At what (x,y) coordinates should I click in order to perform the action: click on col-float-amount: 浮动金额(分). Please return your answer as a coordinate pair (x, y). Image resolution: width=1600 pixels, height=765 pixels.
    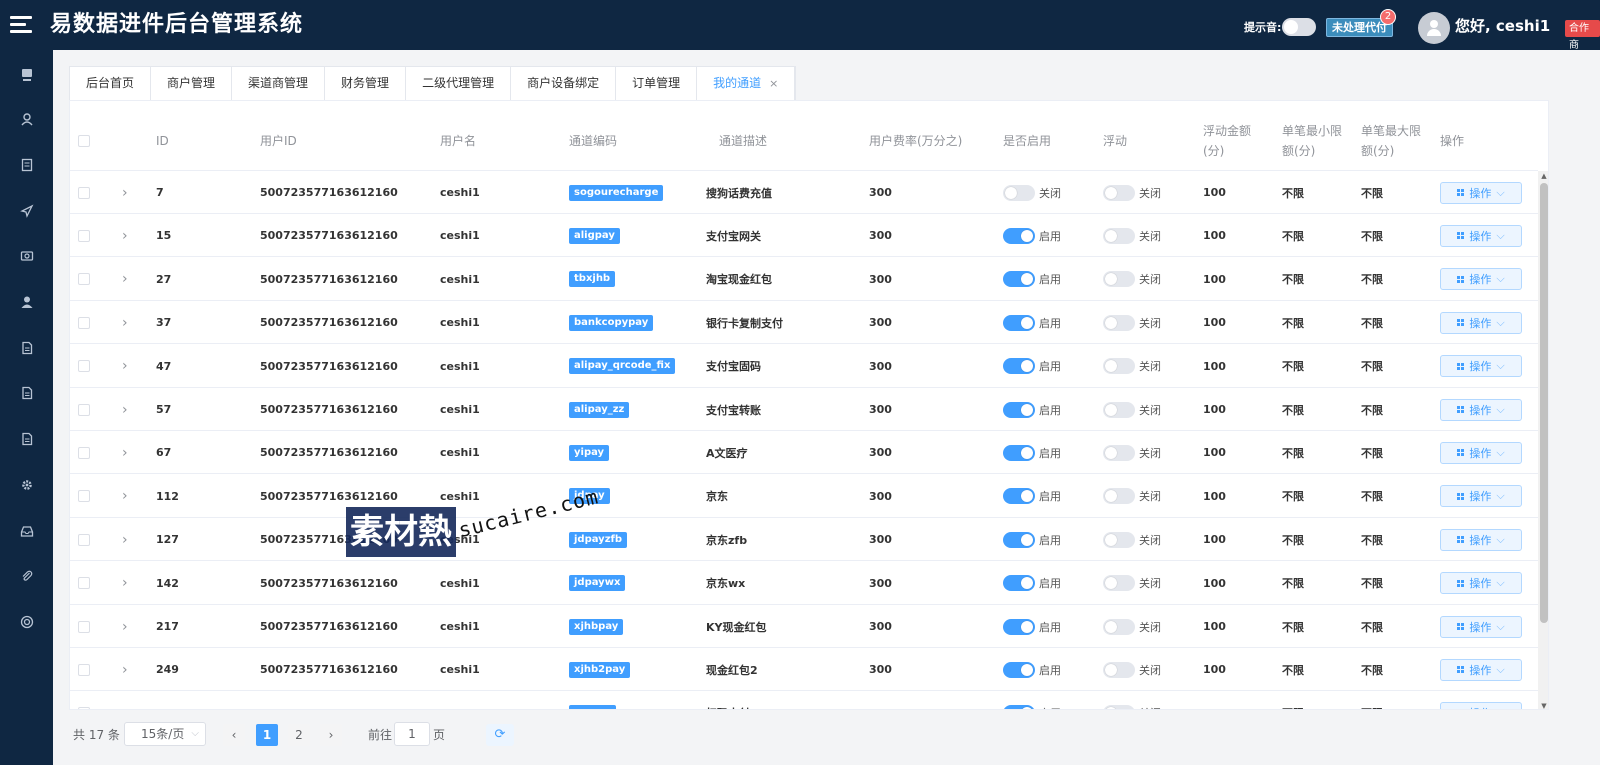
    Looking at the image, I should click on (1231, 141).